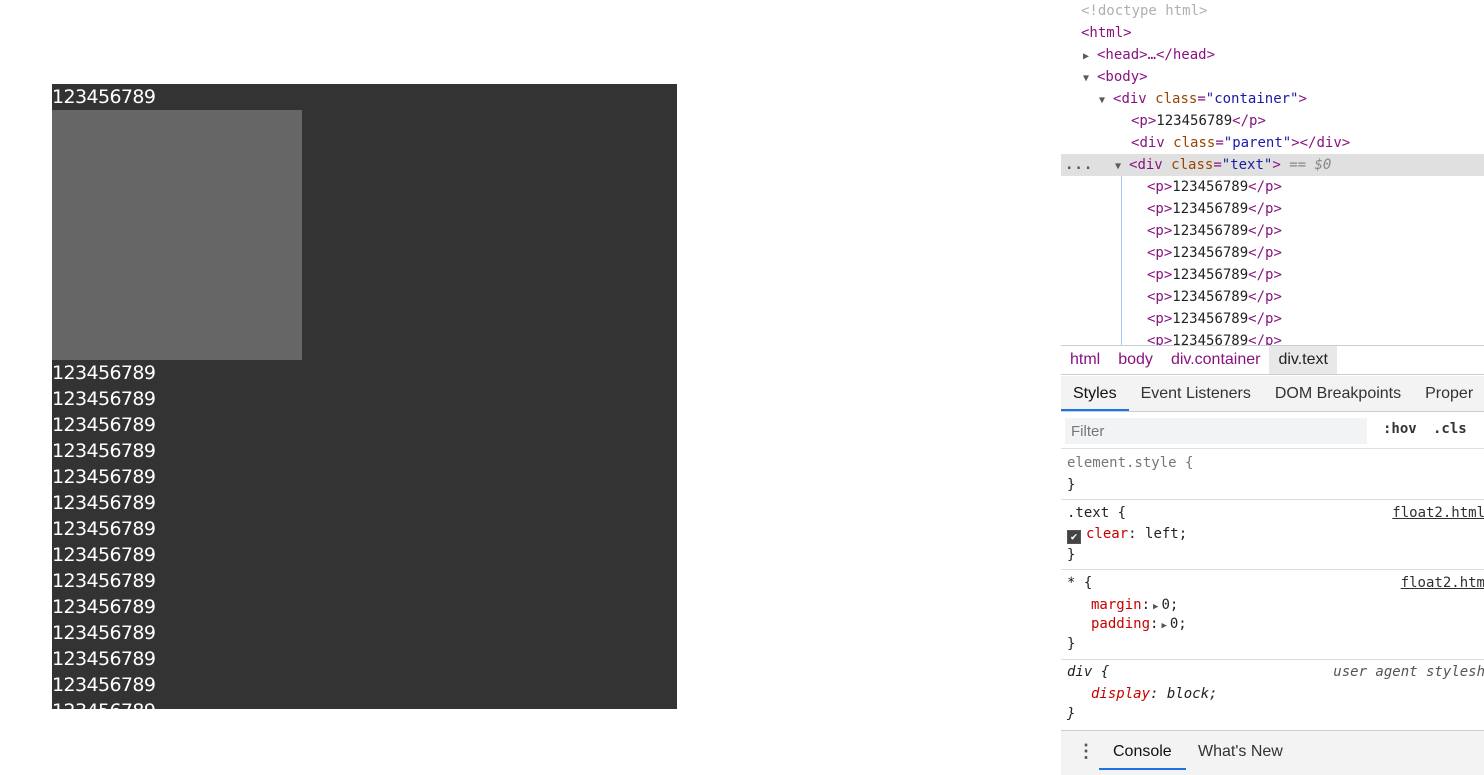  Describe the element at coordinates (1130, 463) in the screenshot. I see `element-style-selector: element.style {` at that location.